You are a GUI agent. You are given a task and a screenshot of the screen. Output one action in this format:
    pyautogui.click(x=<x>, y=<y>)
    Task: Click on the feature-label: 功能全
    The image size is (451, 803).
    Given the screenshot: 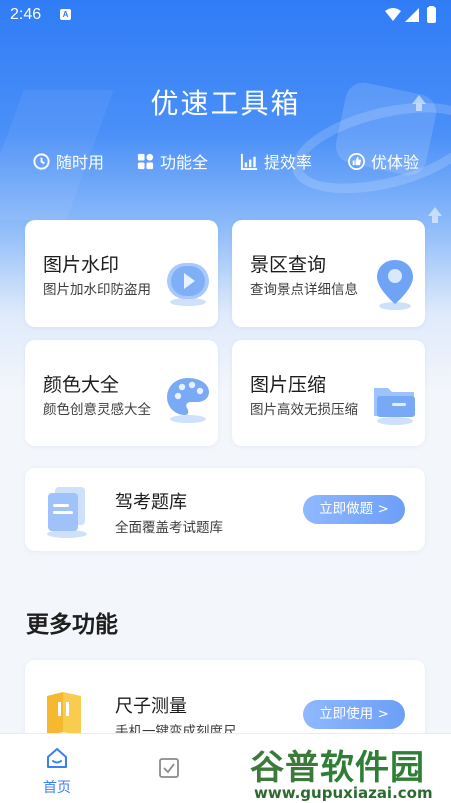 What is the action you would take?
    pyautogui.click(x=184, y=162)
    